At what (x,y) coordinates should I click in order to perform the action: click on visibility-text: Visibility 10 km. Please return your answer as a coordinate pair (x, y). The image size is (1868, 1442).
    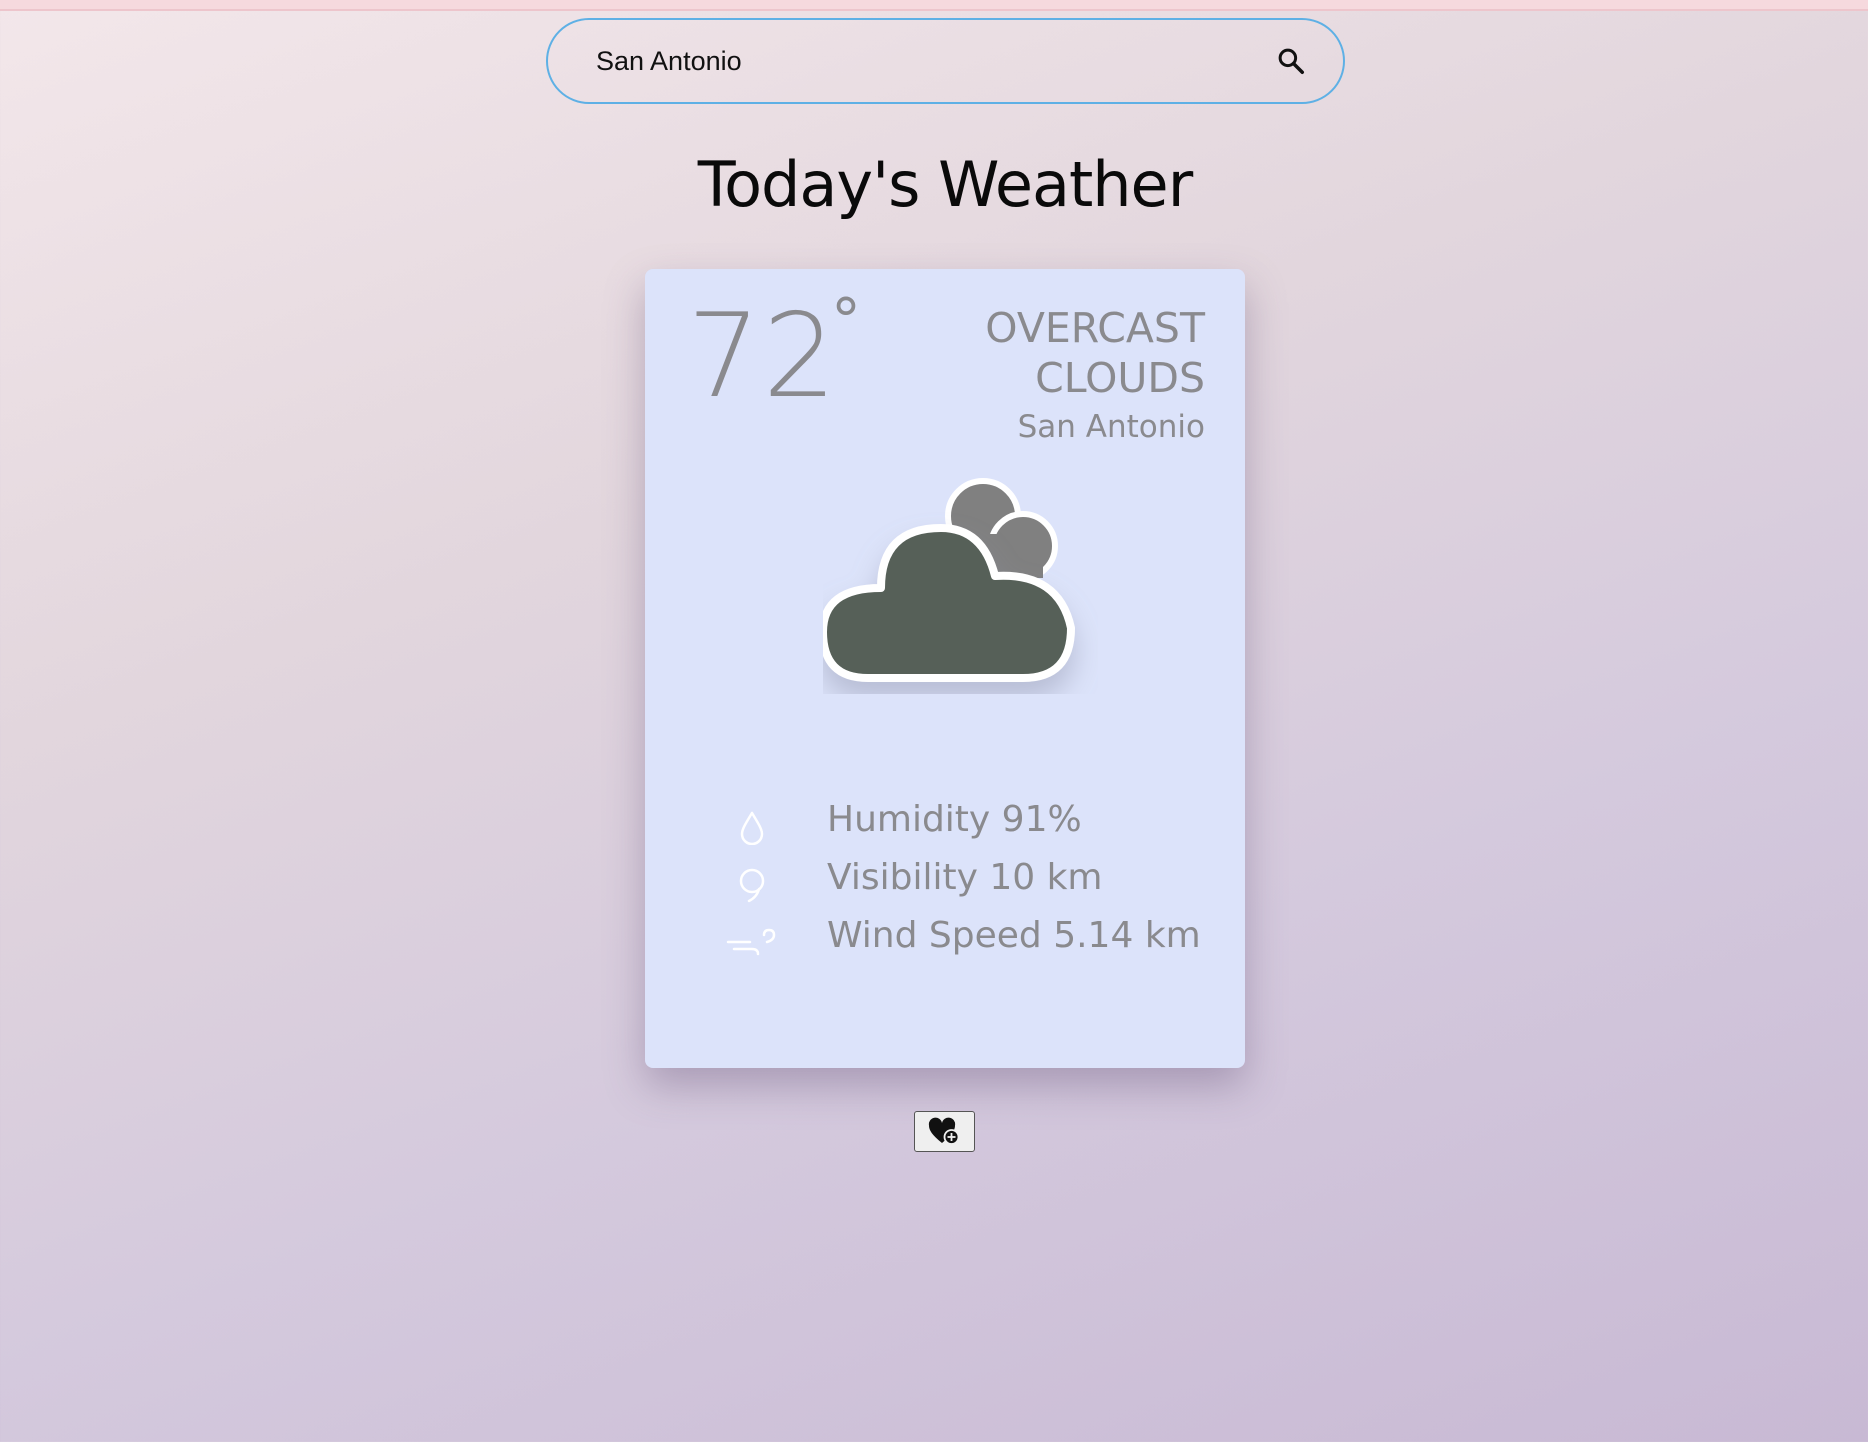
    Looking at the image, I should click on (965, 877).